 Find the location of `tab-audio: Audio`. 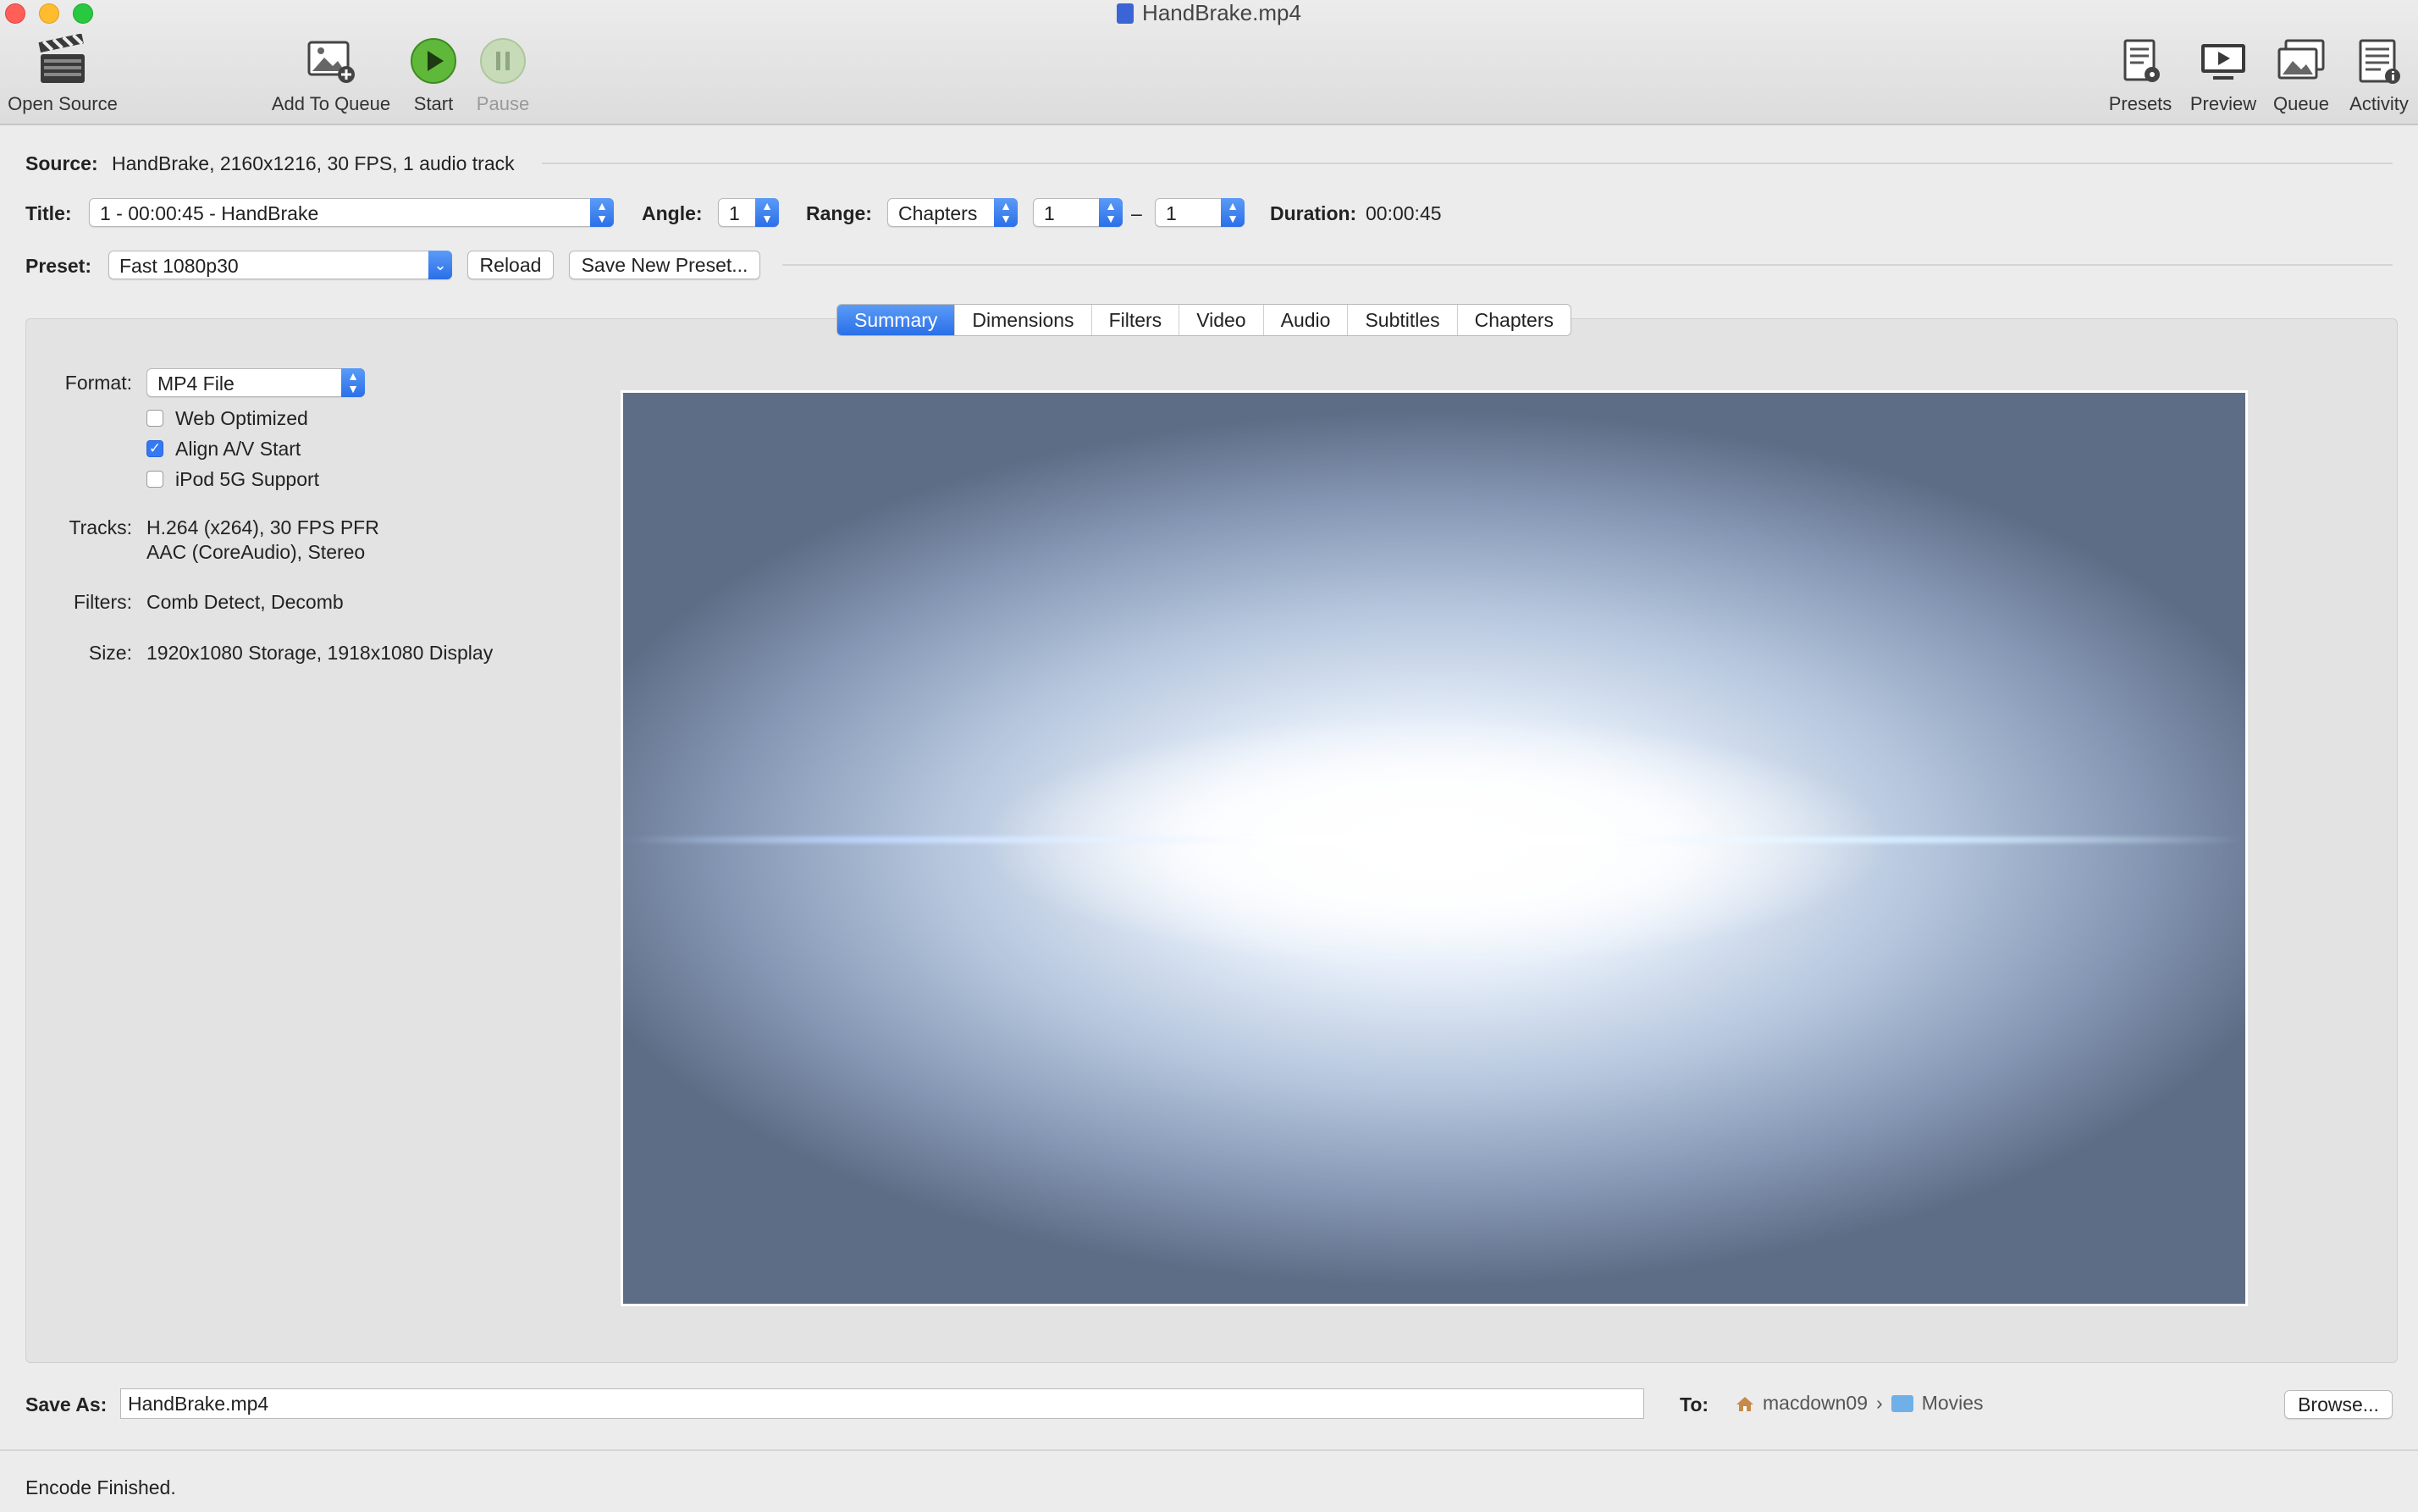

tab-audio: Audio is located at coordinates (1306, 320).